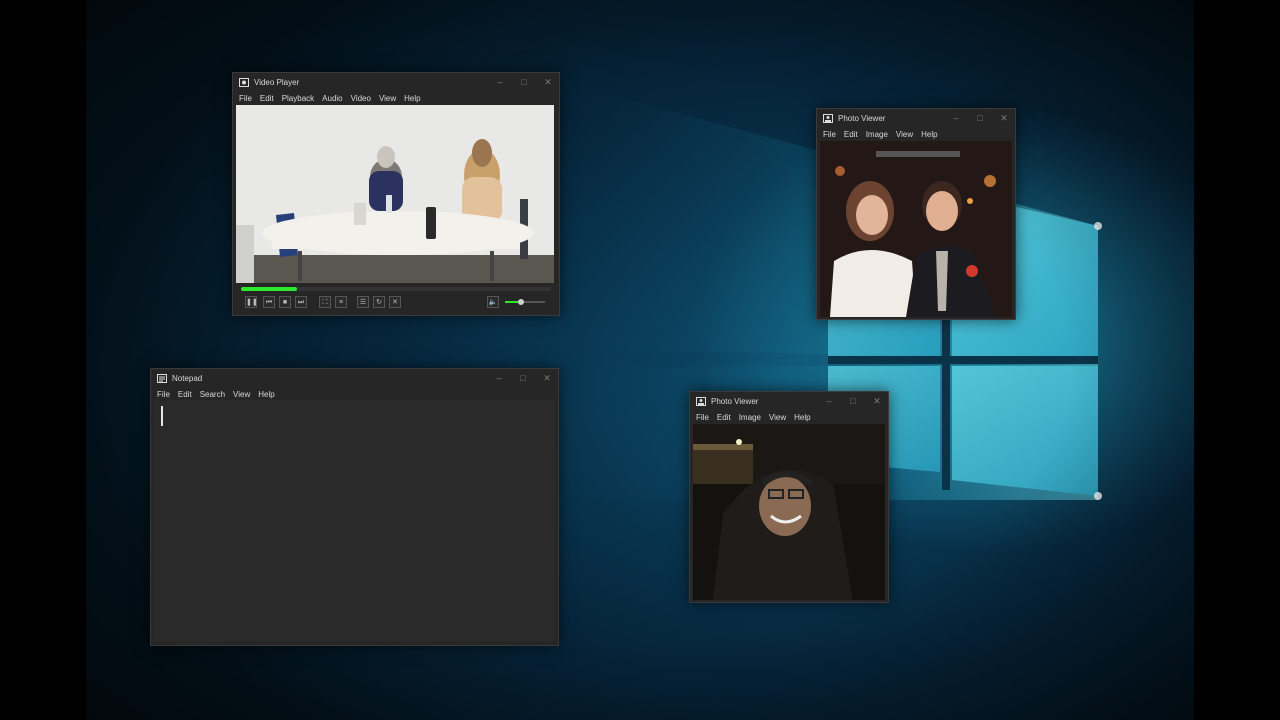 This screenshot has height=720, width=1280. Describe the element at coordinates (396, 289) in the screenshot. I see `seek-bar` at that location.